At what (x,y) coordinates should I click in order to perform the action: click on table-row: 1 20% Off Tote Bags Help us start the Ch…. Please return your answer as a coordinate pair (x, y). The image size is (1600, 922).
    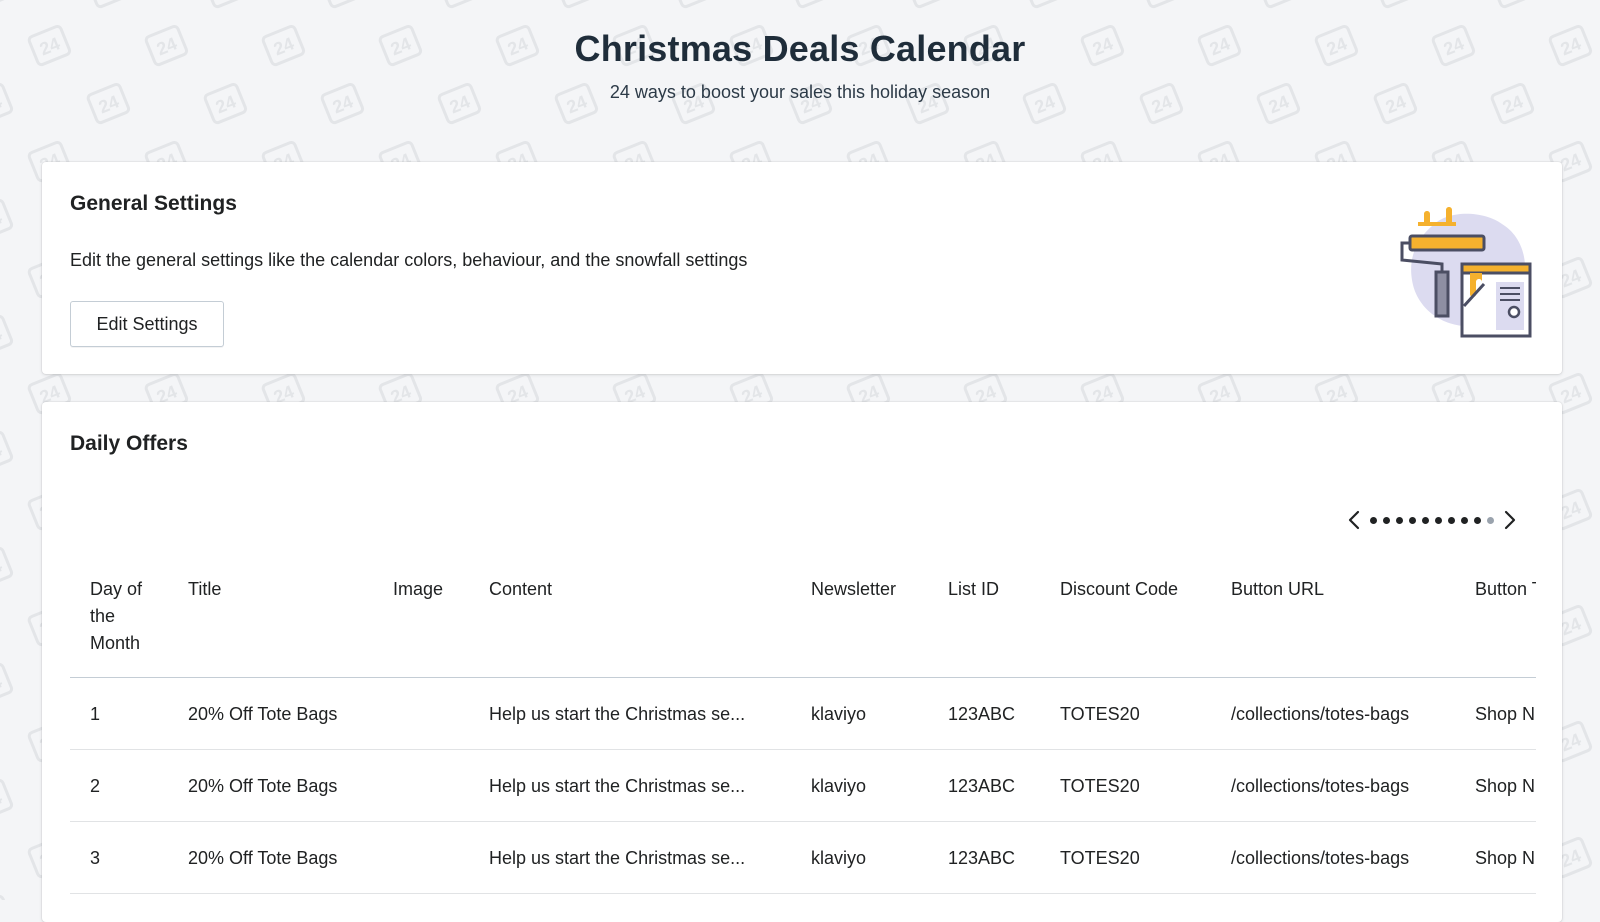
    Looking at the image, I should click on (803, 714).